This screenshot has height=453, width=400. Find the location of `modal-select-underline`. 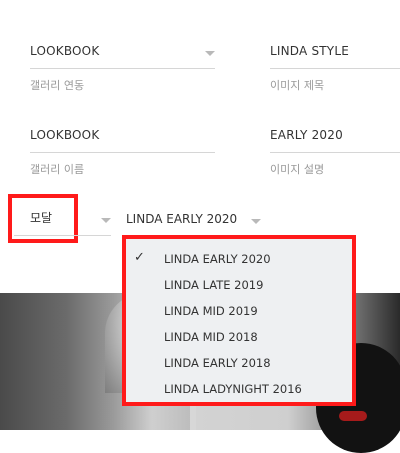

modal-select-underline is located at coordinates (62, 235).